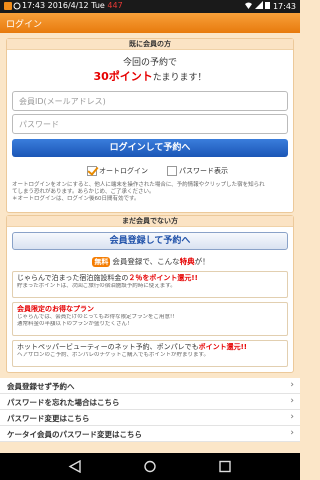  Describe the element at coordinates (101, 262) in the screenshot. I see `free-badge: 無料` at that location.